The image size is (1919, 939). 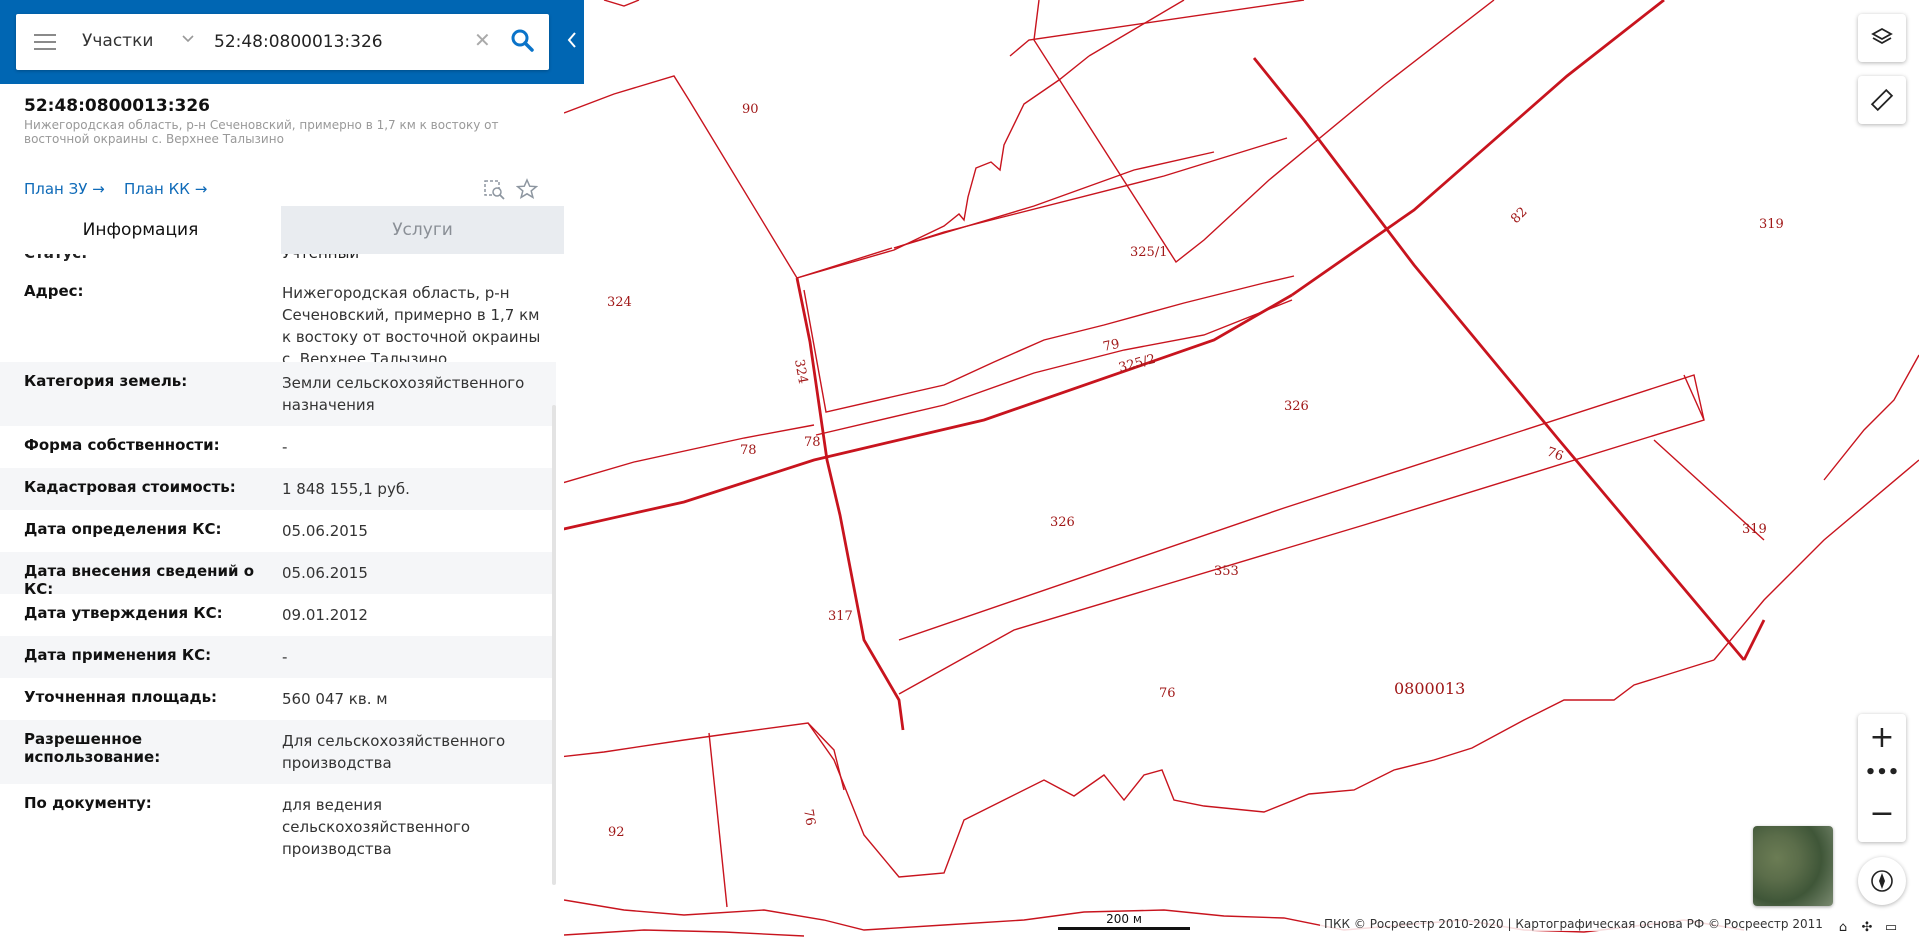 I want to click on parcel-label: 325/1, so click(x=1148, y=252).